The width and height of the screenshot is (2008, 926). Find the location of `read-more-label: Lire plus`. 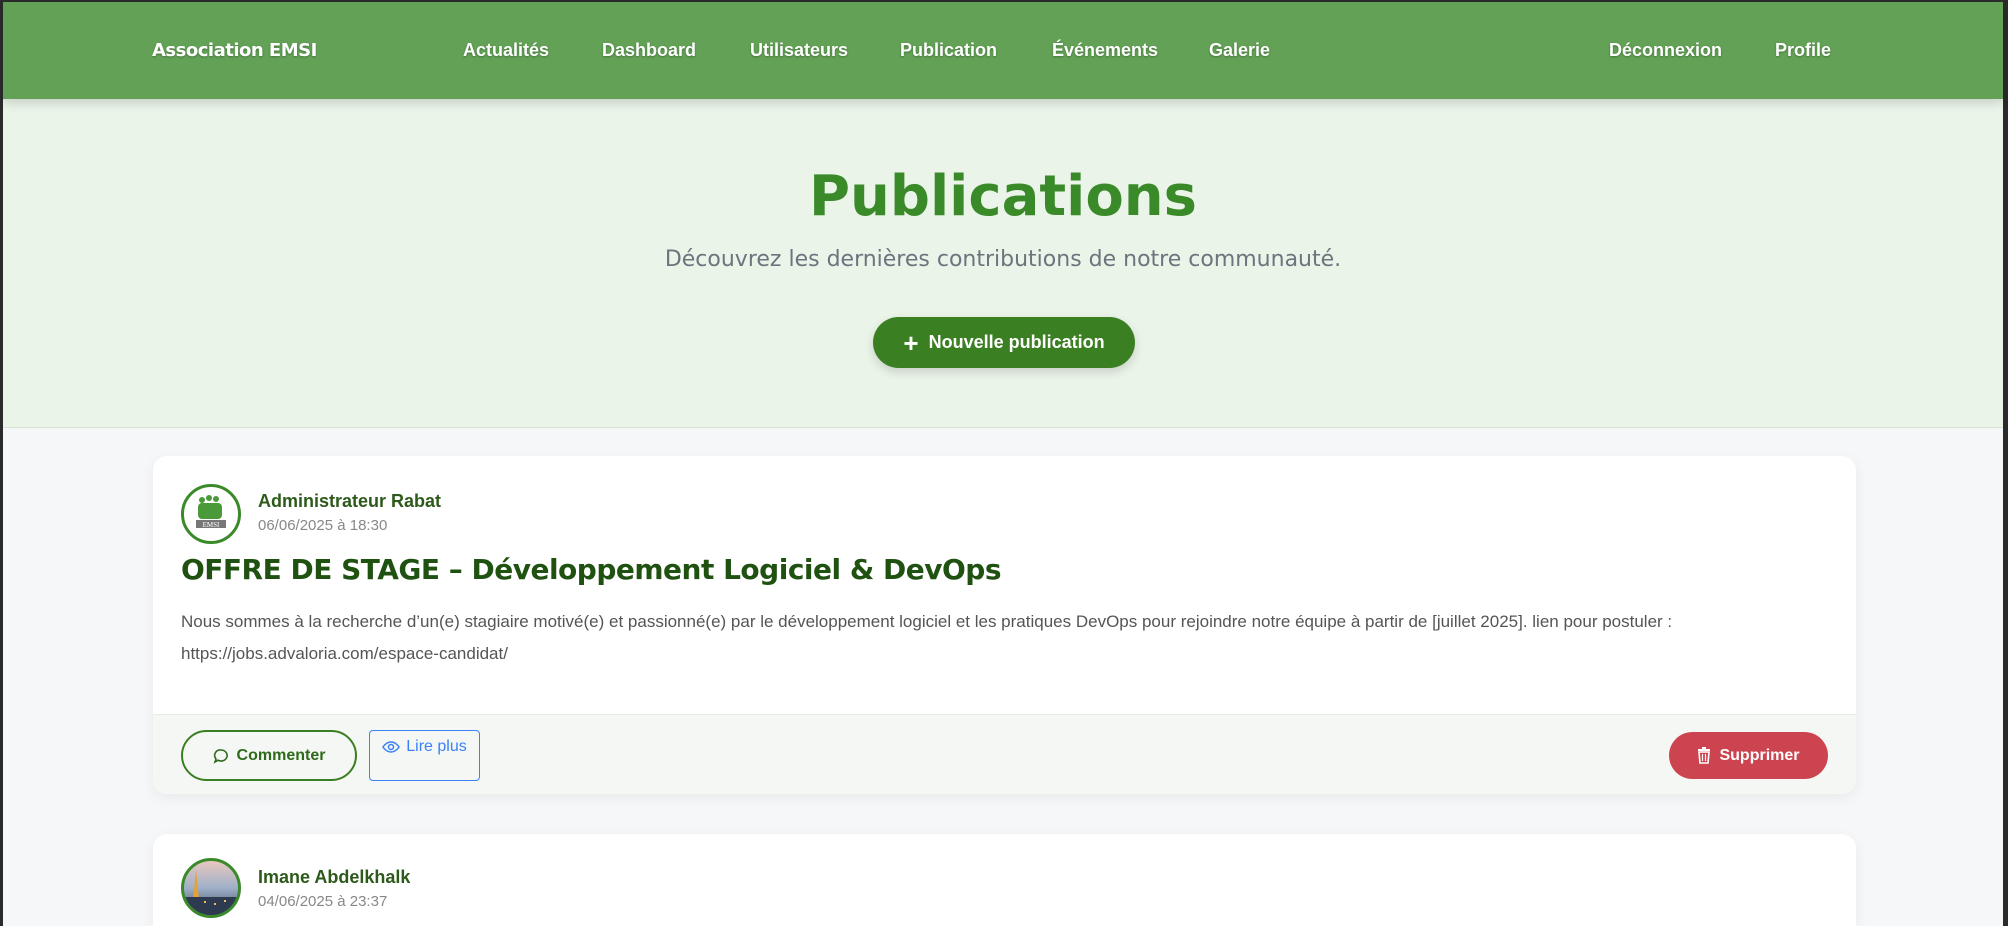

read-more-label: Lire plus is located at coordinates (436, 746).